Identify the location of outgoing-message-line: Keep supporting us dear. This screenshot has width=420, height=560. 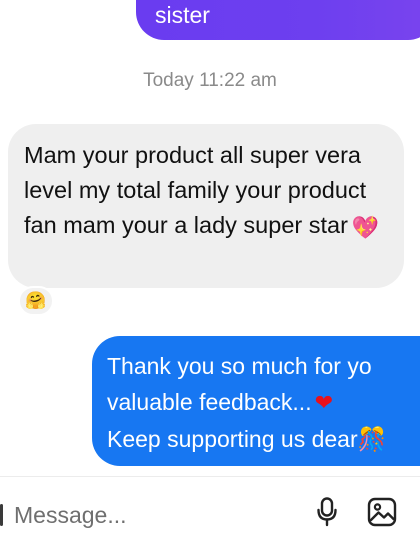
(232, 439).